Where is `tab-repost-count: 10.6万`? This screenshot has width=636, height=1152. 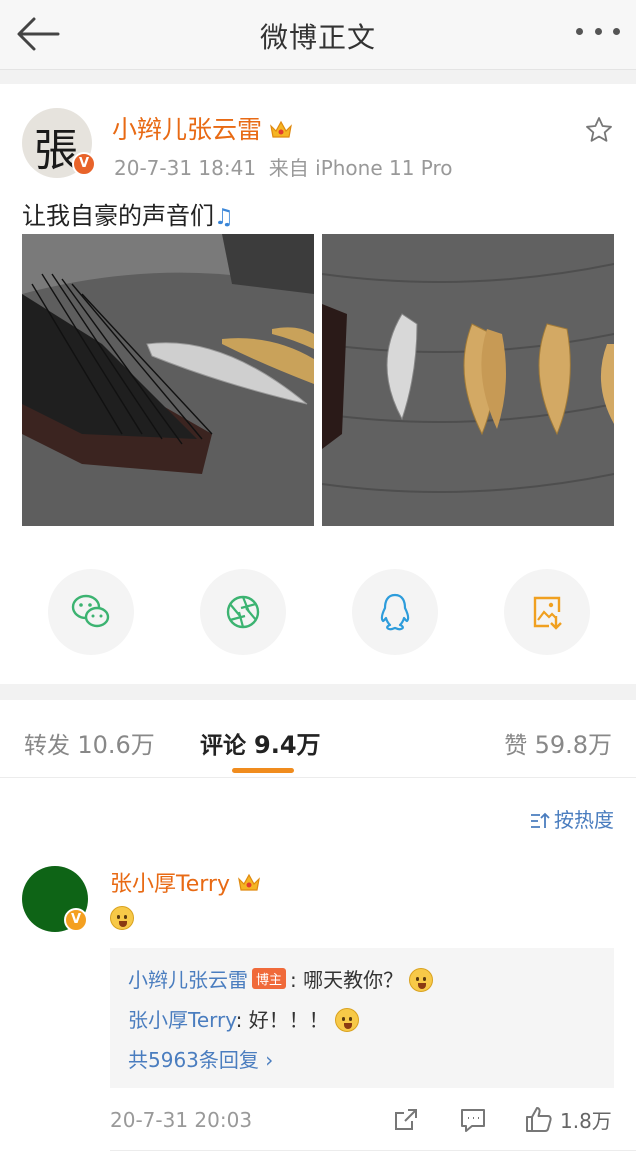 tab-repost-count: 10.6万 is located at coordinates (116, 745).